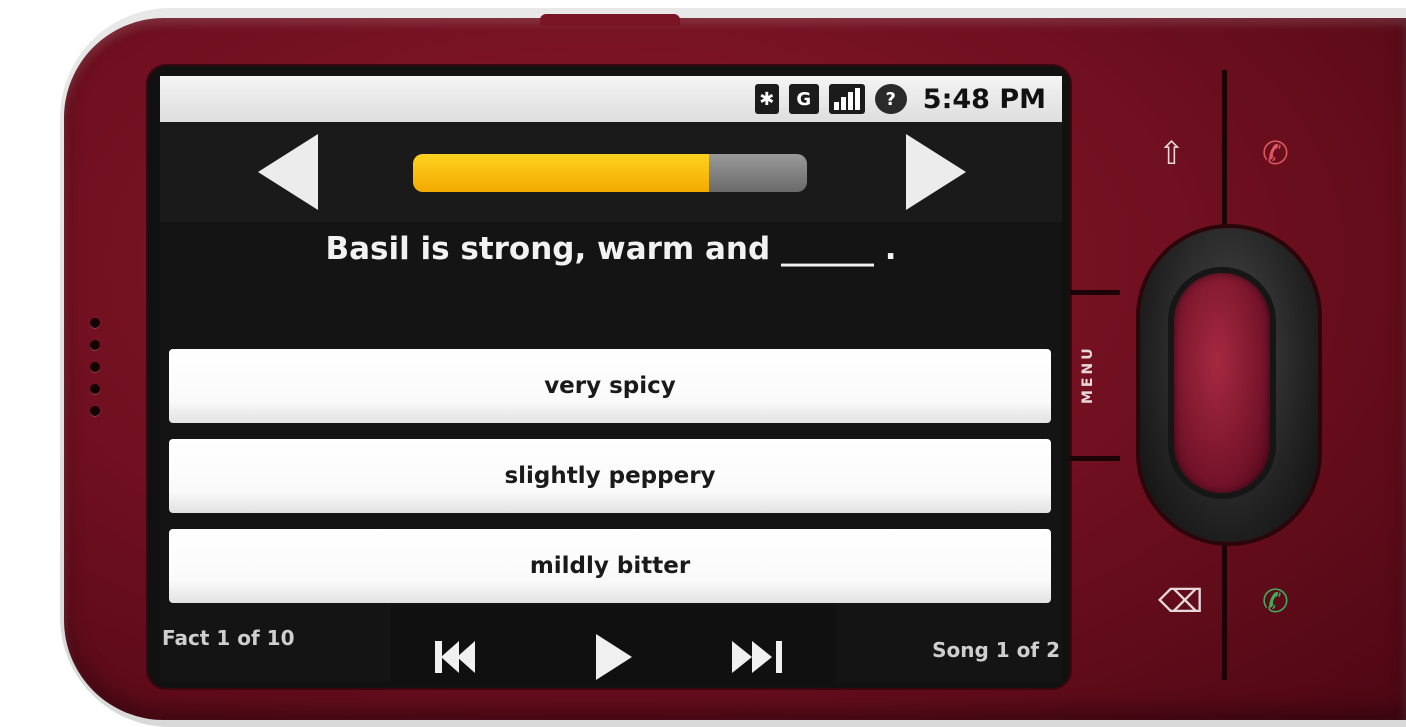  Describe the element at coordinates (1275, 601) in the screenshot. I see `call-icon: ✆` at that location.